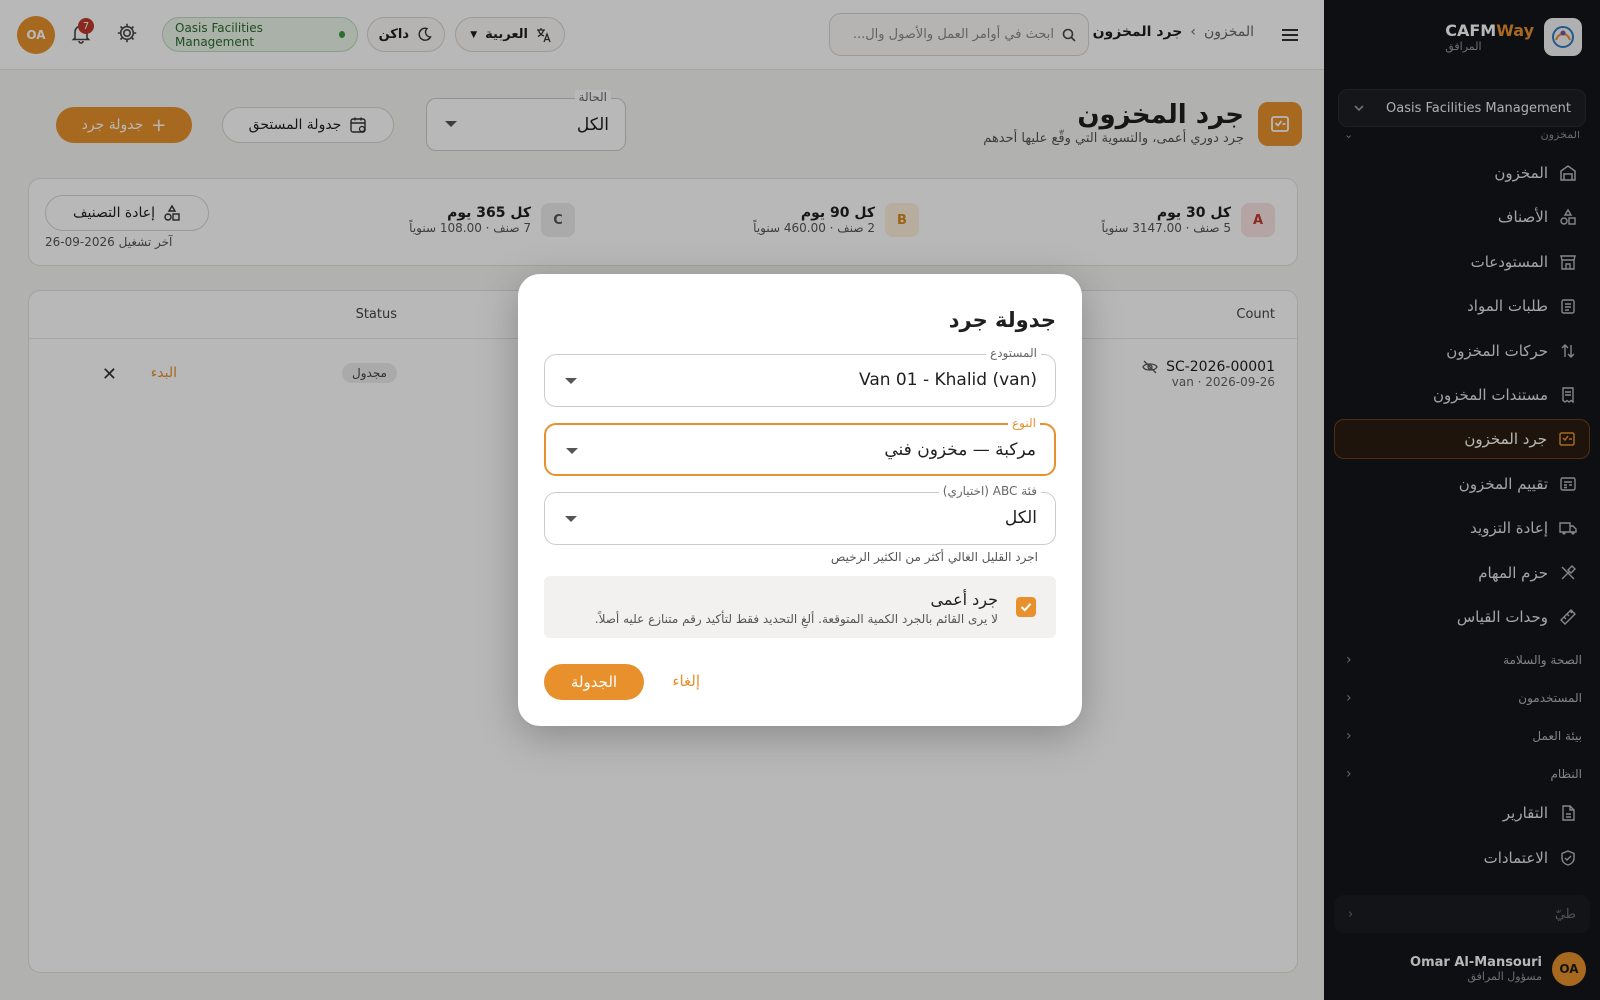  Describe the element at coordinates (800, 514) in the screenshot. I see `abc-class-select: فئة ABC (اختياري) الكل` at that location.